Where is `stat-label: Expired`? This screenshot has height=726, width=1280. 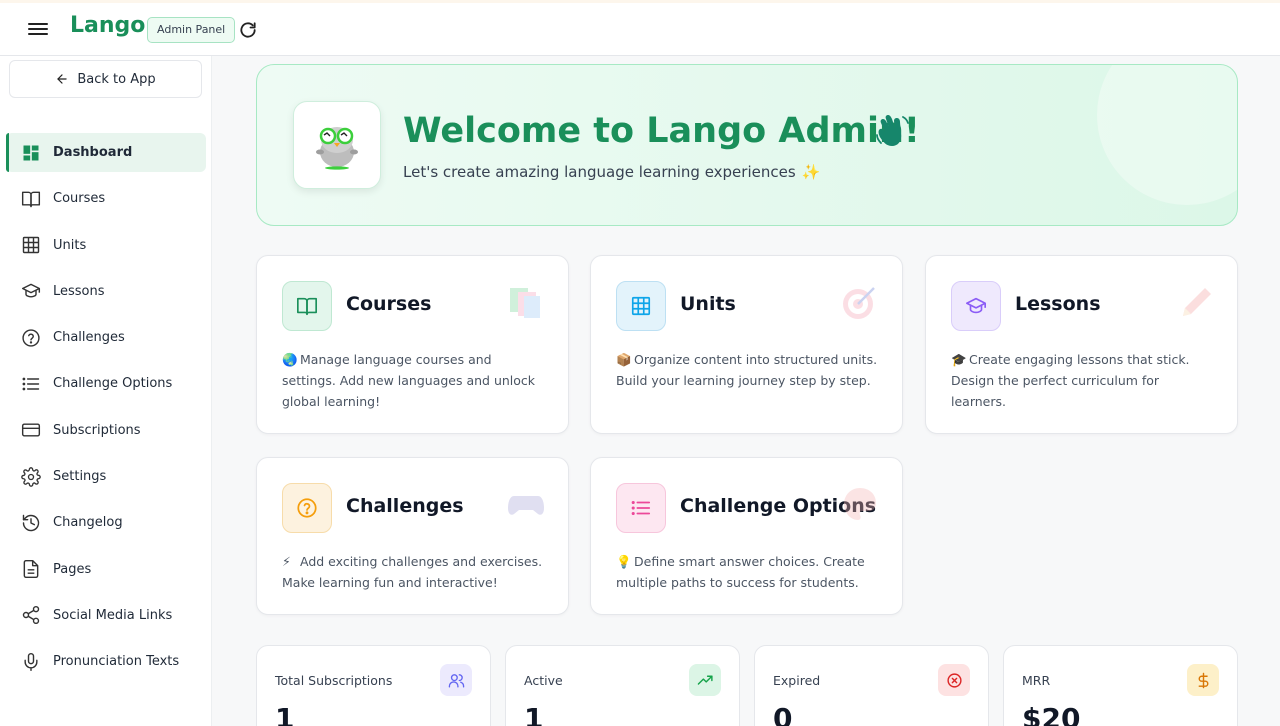 stat-label: Expired is located at coordinates (797, 680).